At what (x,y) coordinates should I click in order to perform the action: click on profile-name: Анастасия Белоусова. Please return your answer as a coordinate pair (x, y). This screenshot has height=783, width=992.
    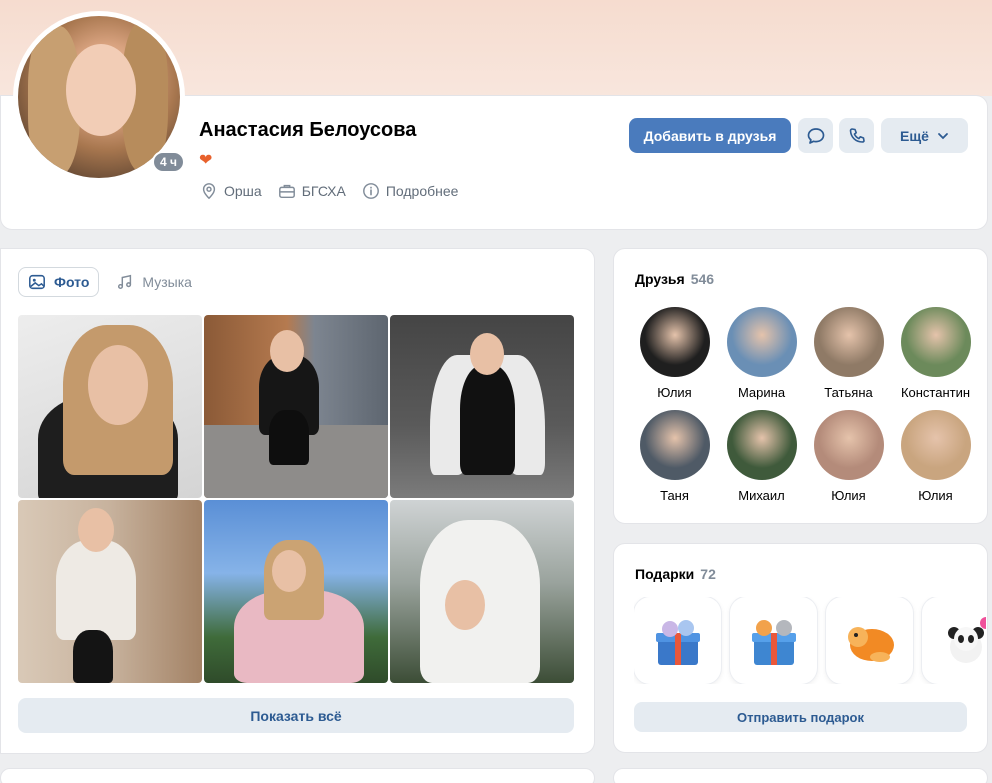
    Looking at the image, I should click on (308, 130).